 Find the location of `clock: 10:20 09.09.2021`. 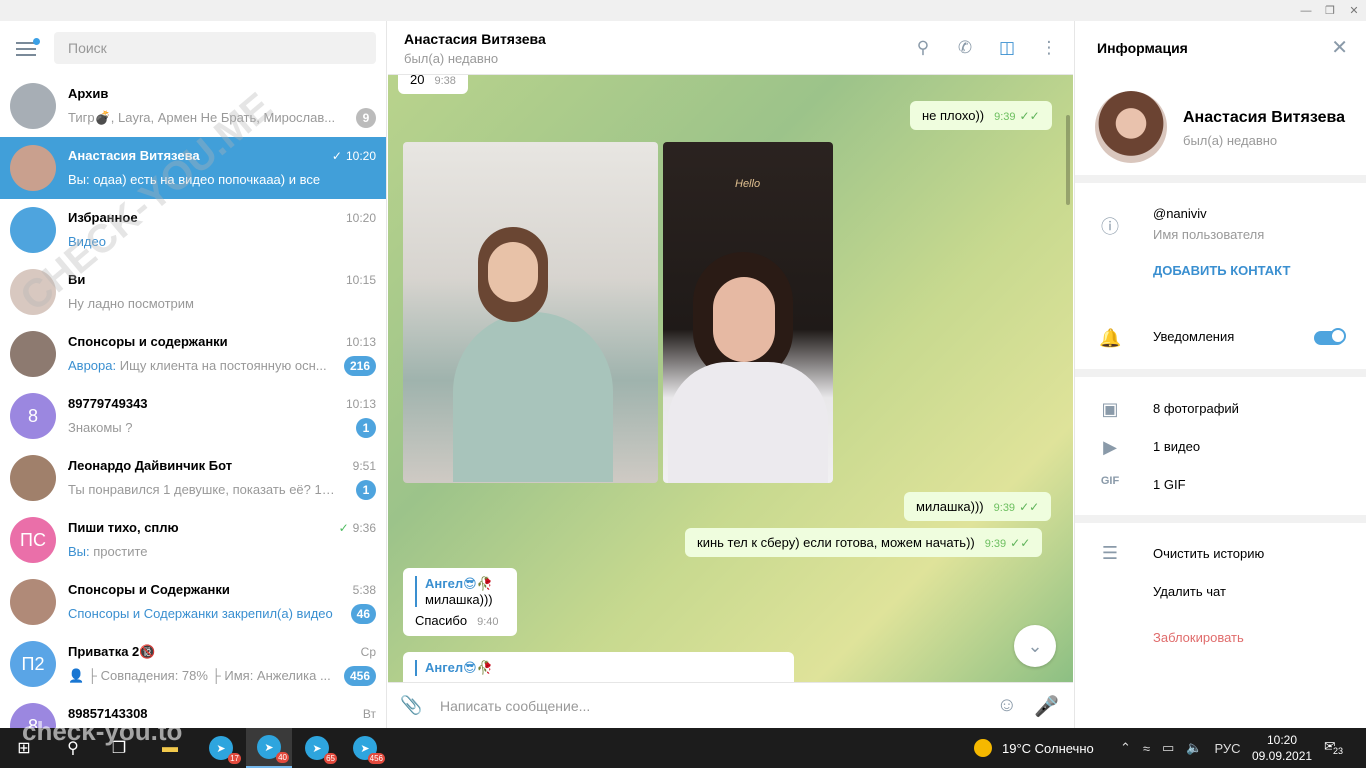

clock: 10:20 09.09.2021 is located at coordinates (1282, 748).